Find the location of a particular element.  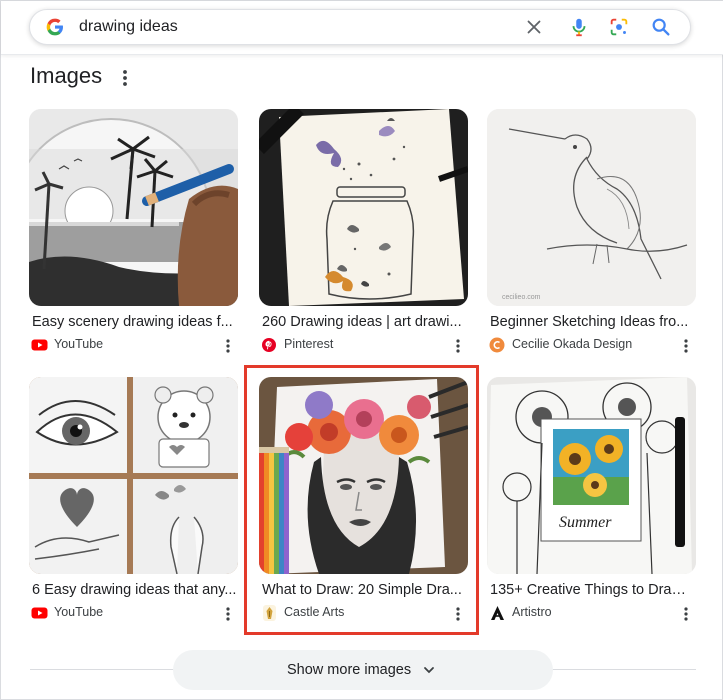

search-icon is located at coordinates (661, 27).